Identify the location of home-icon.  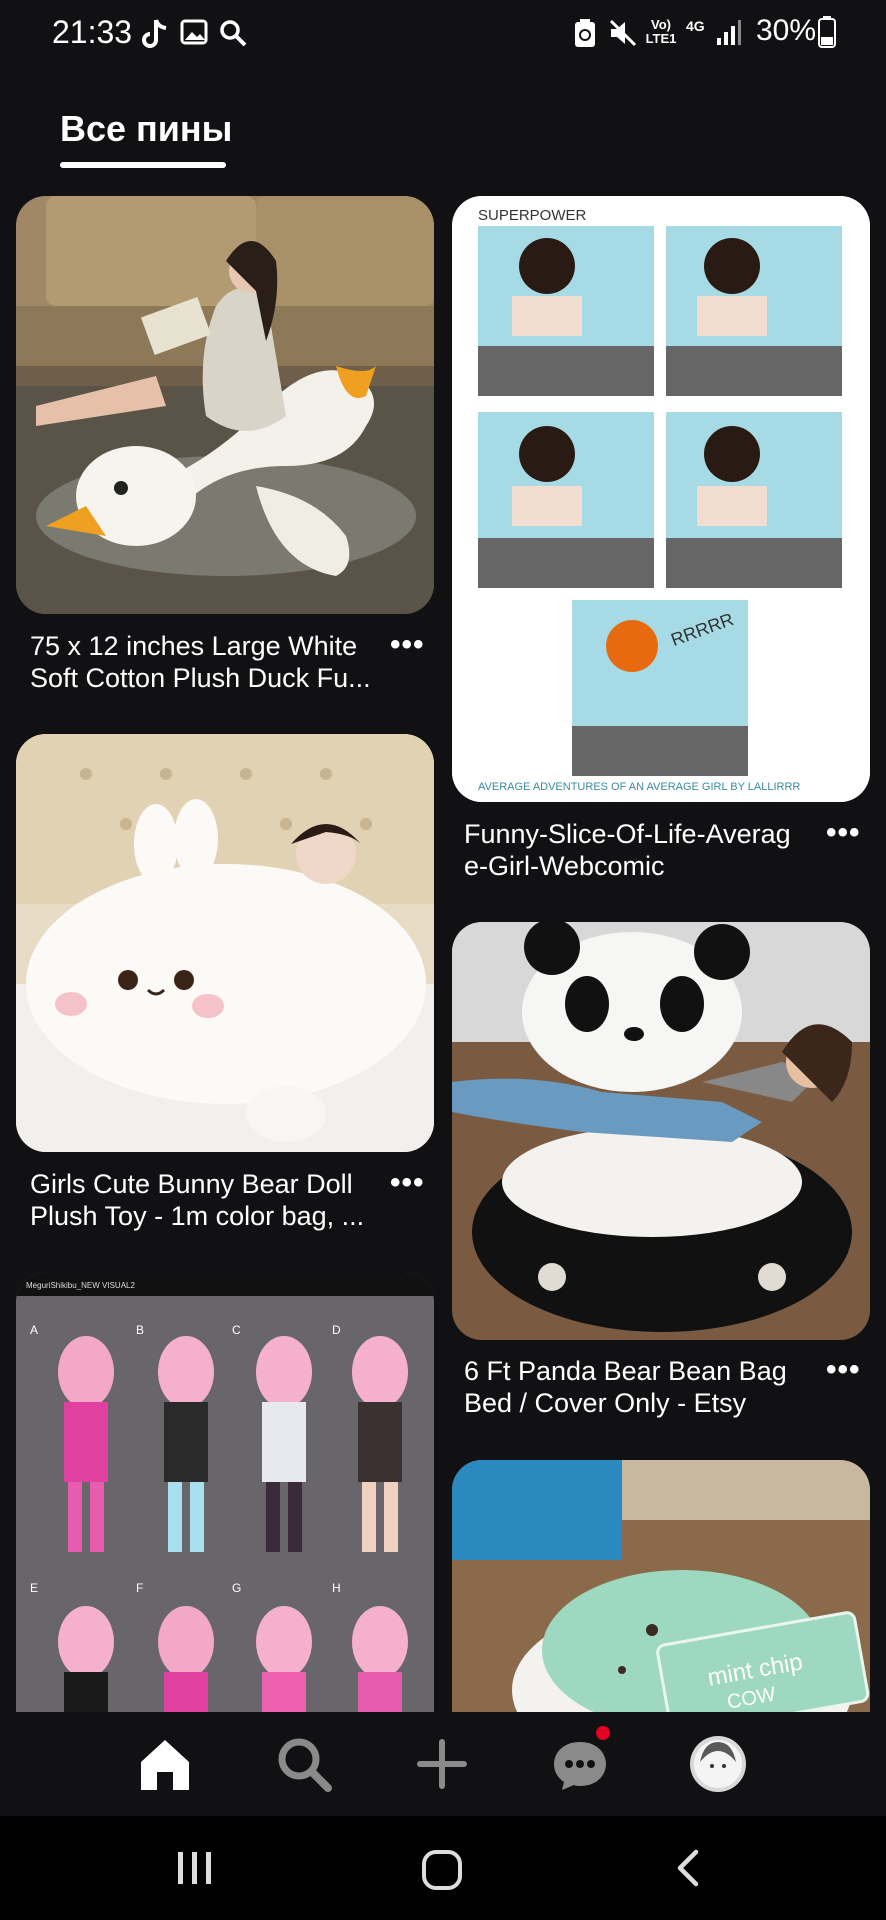
(165, 1765).